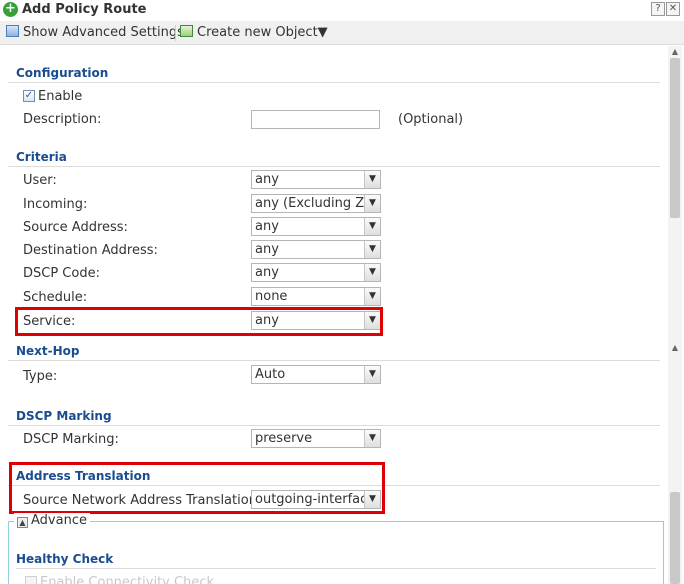 This screenshot has height=584, width=684. Describe the element at coordinates (267, 272) in the screenshot. I see `dscp-code-select-value: any` at that location.